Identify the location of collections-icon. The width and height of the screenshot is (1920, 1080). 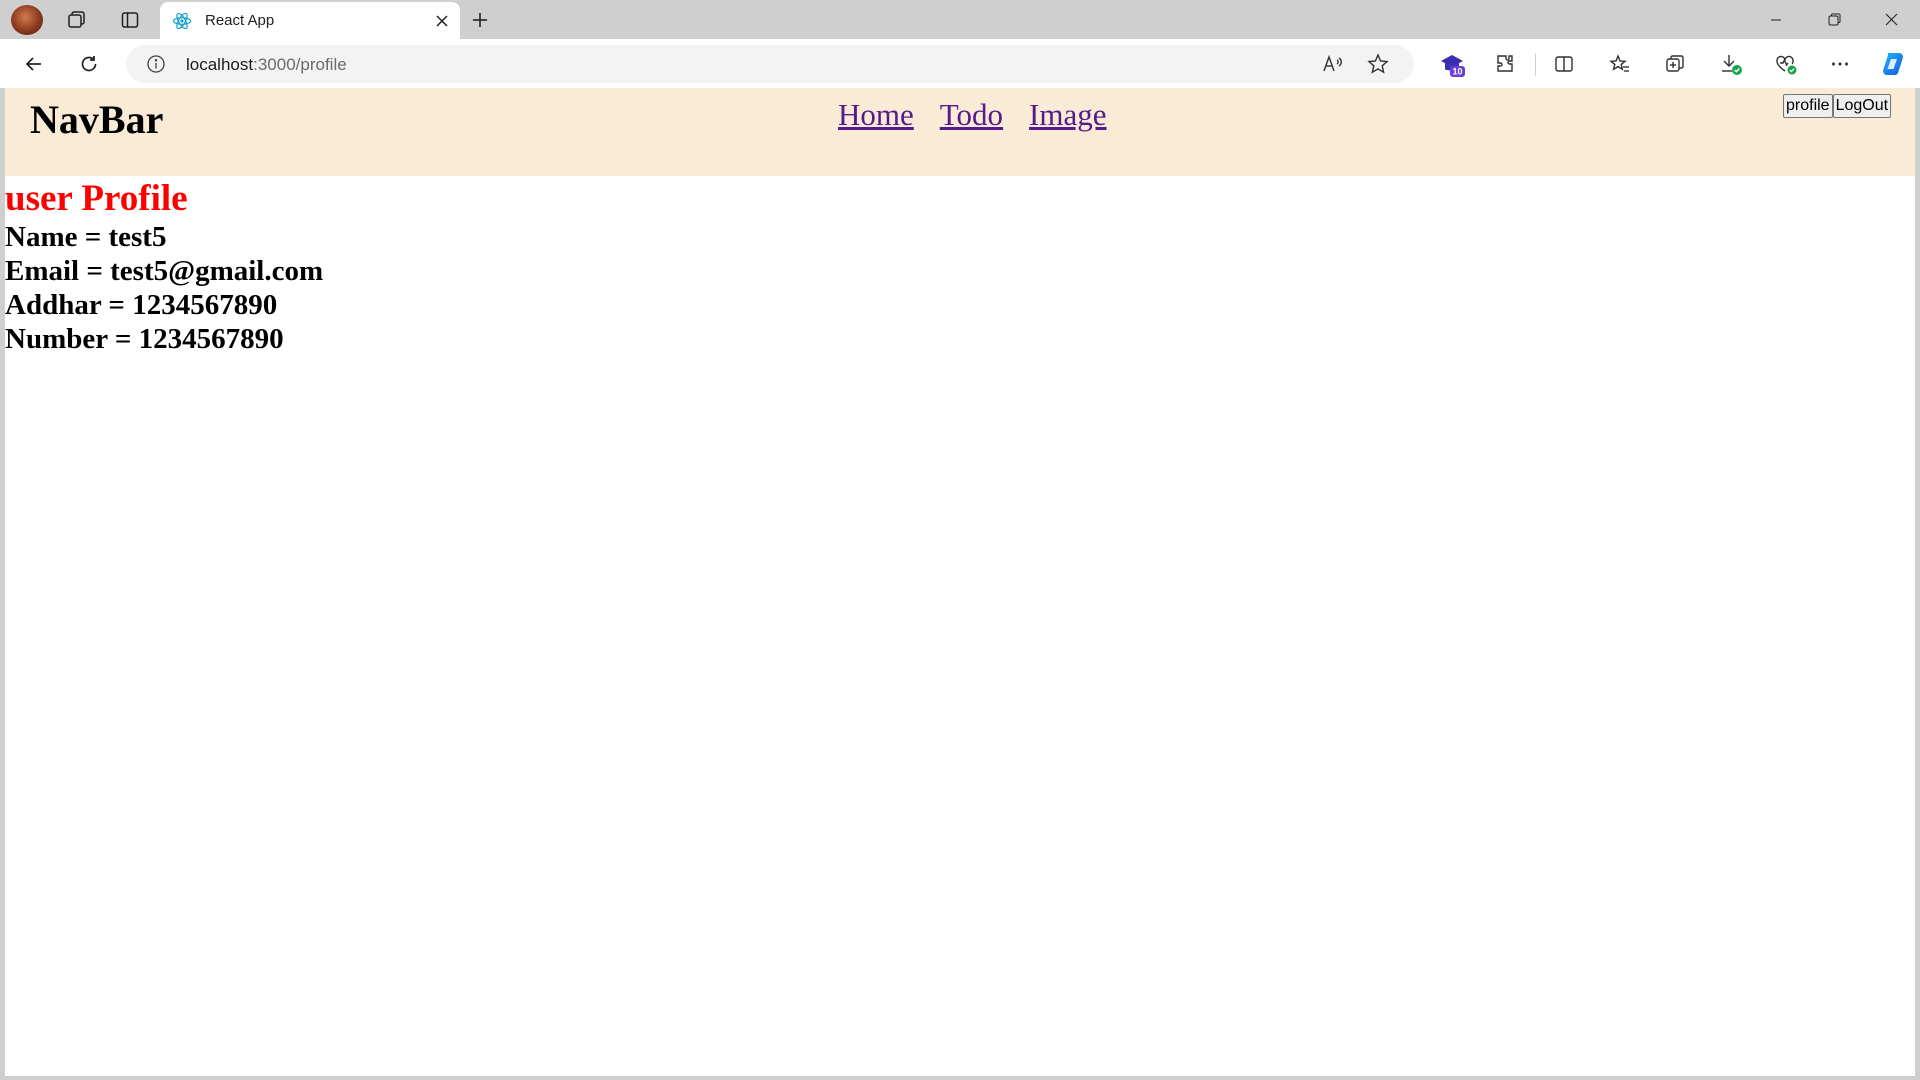
(1675, 64).